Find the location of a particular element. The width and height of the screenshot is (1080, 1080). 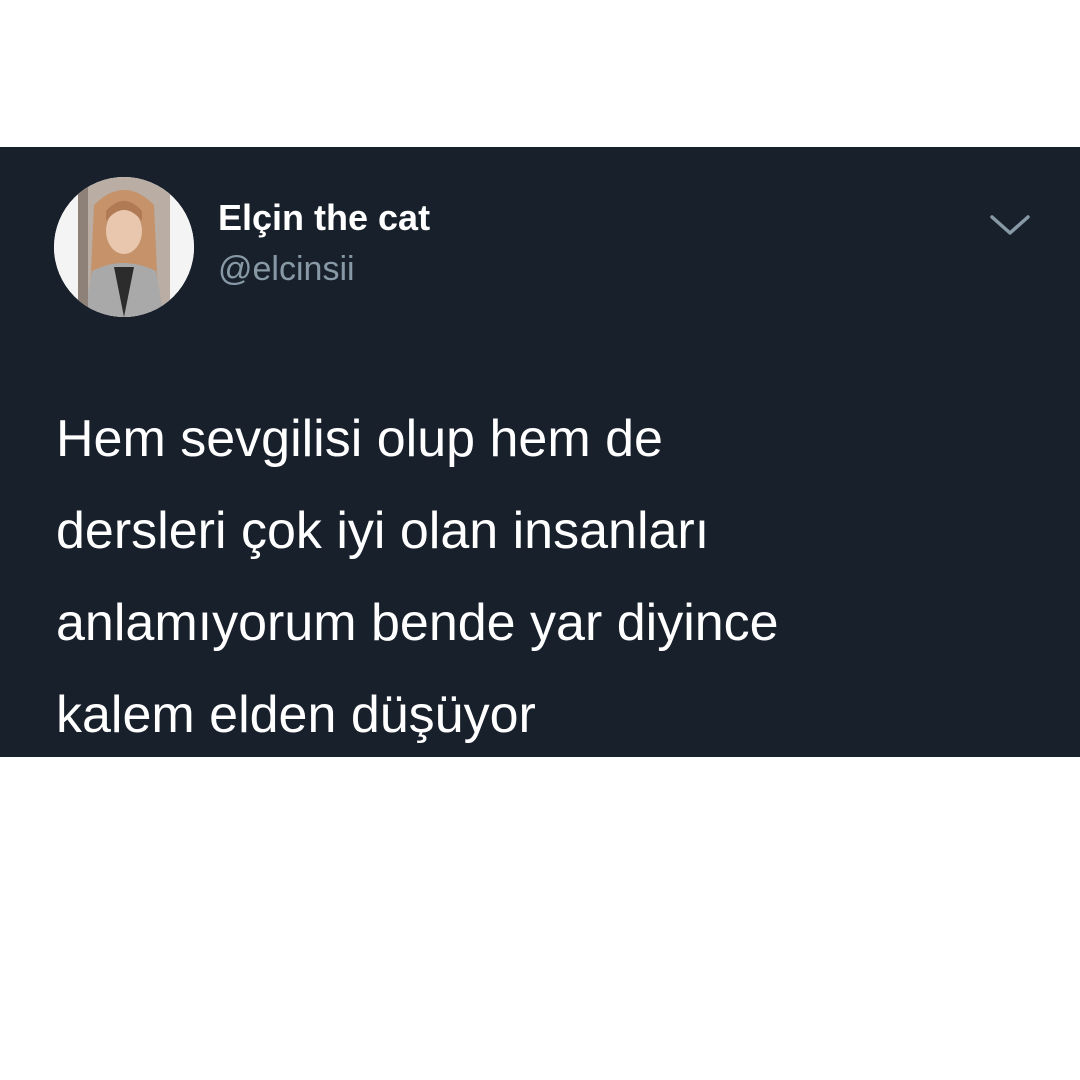

more-options-button is located at coordinates (1010, 225).